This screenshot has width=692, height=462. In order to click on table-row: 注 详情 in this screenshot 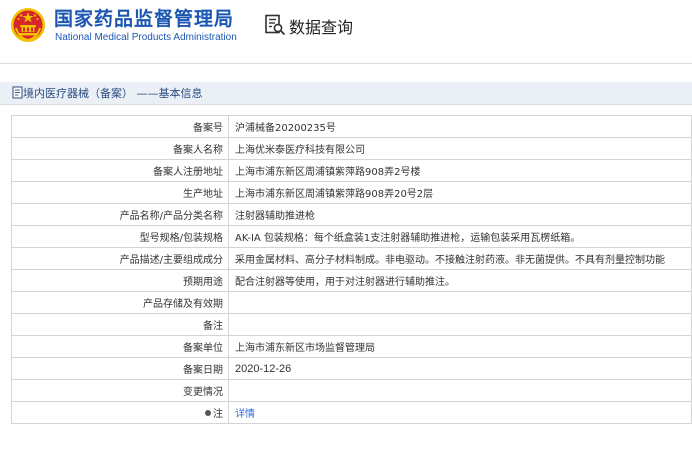, I will do `click(351, 412)`.